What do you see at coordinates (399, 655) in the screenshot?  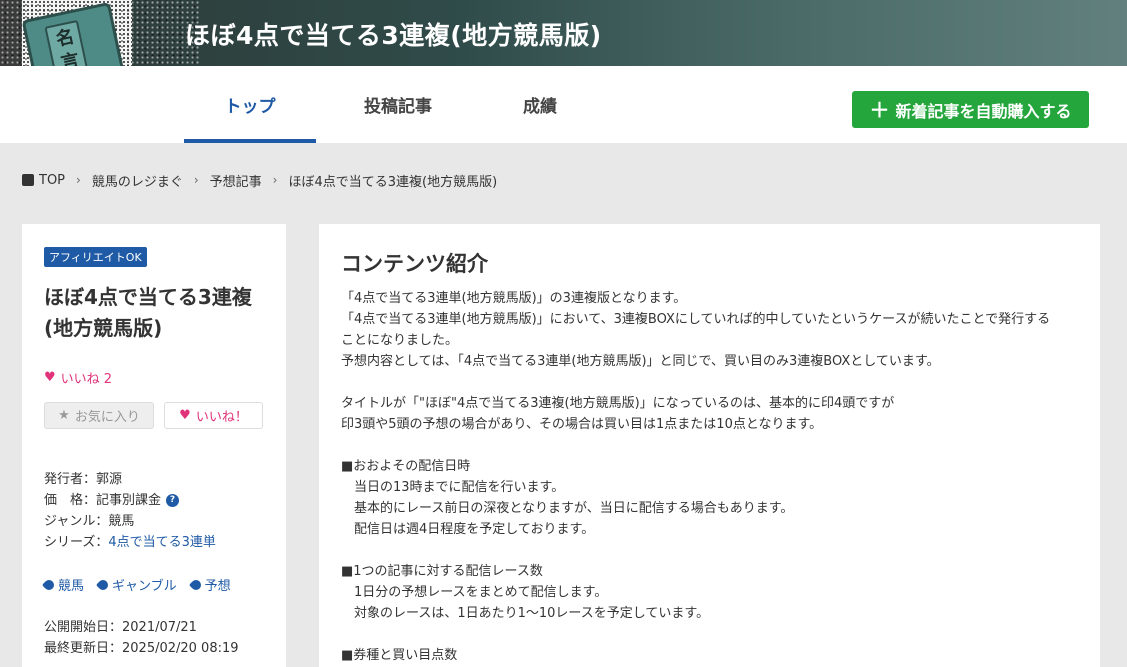 I see `content-line: ■券種と買い目点数` at bounding box center [399, 655].